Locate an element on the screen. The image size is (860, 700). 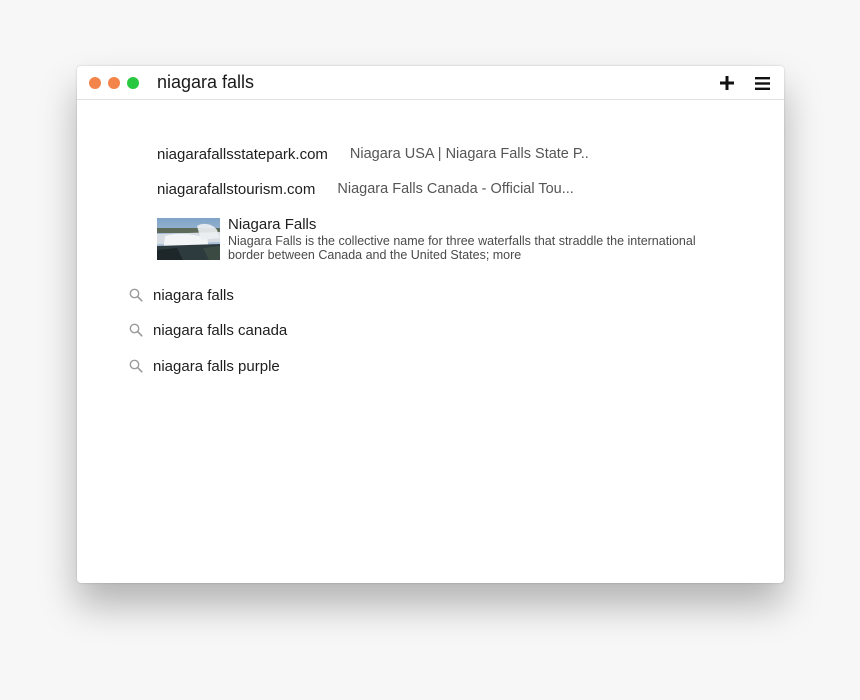
waterfall-thumbnail is located at coordinates (188, 239).